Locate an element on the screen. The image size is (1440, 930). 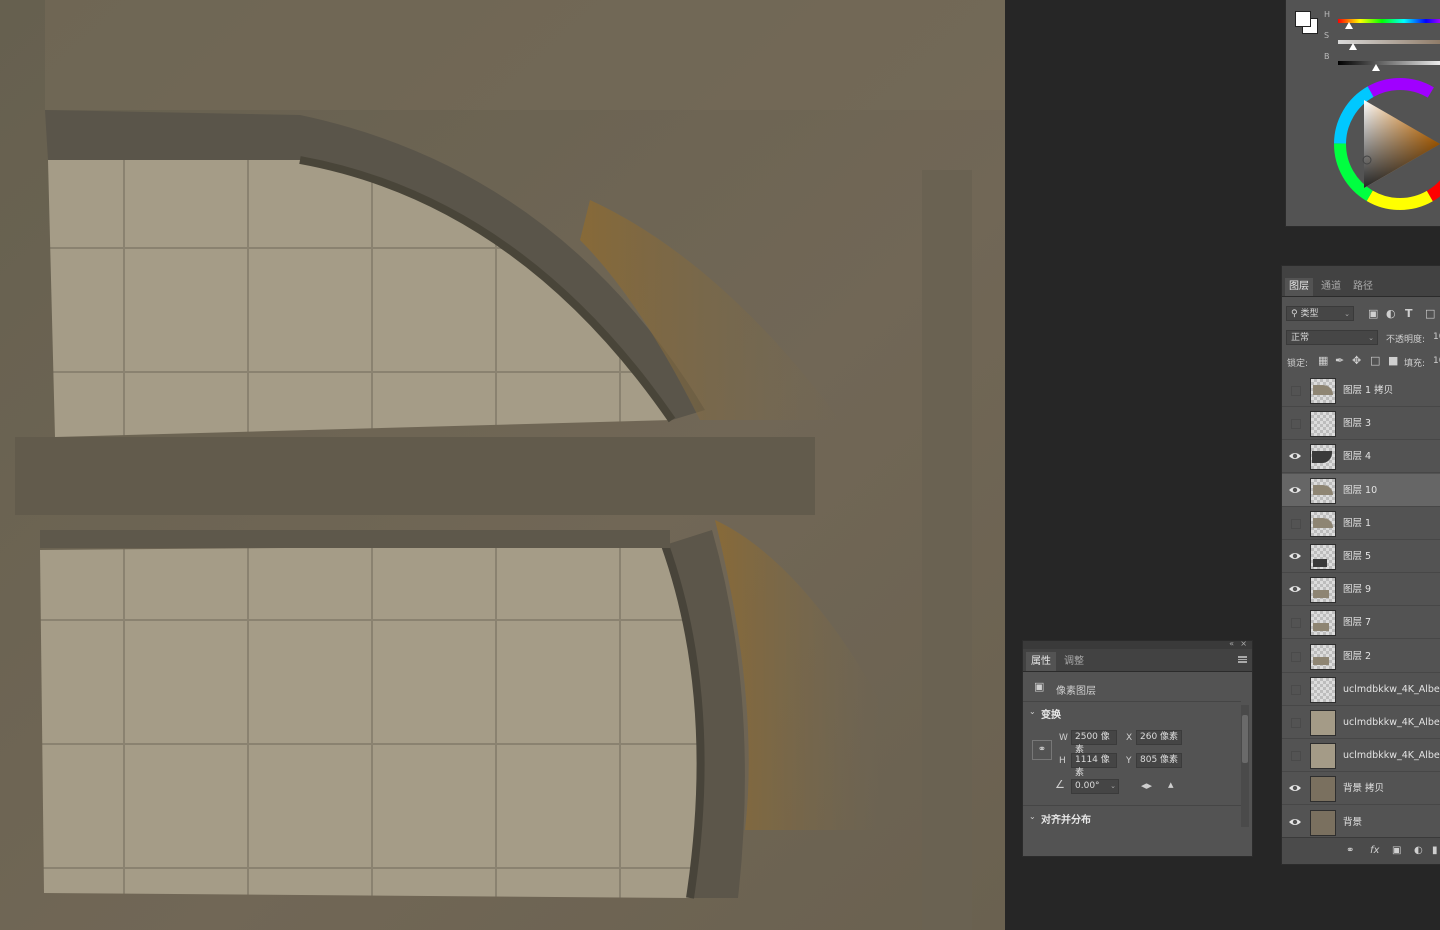
layer-row: 背景 is located at coordinates (1361, 822).